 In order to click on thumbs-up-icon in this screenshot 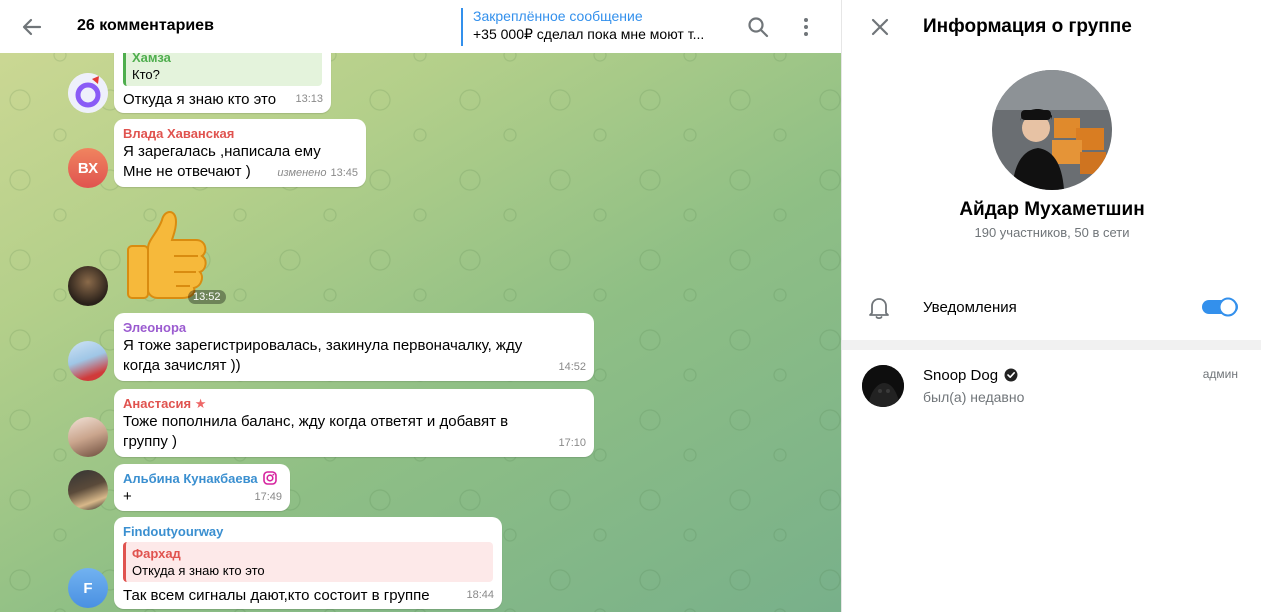, I will do `click(167, 255)`.